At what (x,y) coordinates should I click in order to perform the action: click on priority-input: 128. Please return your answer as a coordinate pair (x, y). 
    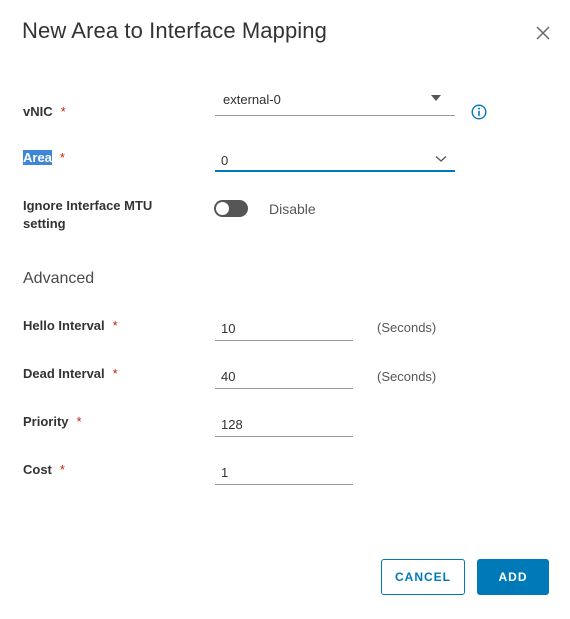
    Looking at the image, I should click on (284, 424).